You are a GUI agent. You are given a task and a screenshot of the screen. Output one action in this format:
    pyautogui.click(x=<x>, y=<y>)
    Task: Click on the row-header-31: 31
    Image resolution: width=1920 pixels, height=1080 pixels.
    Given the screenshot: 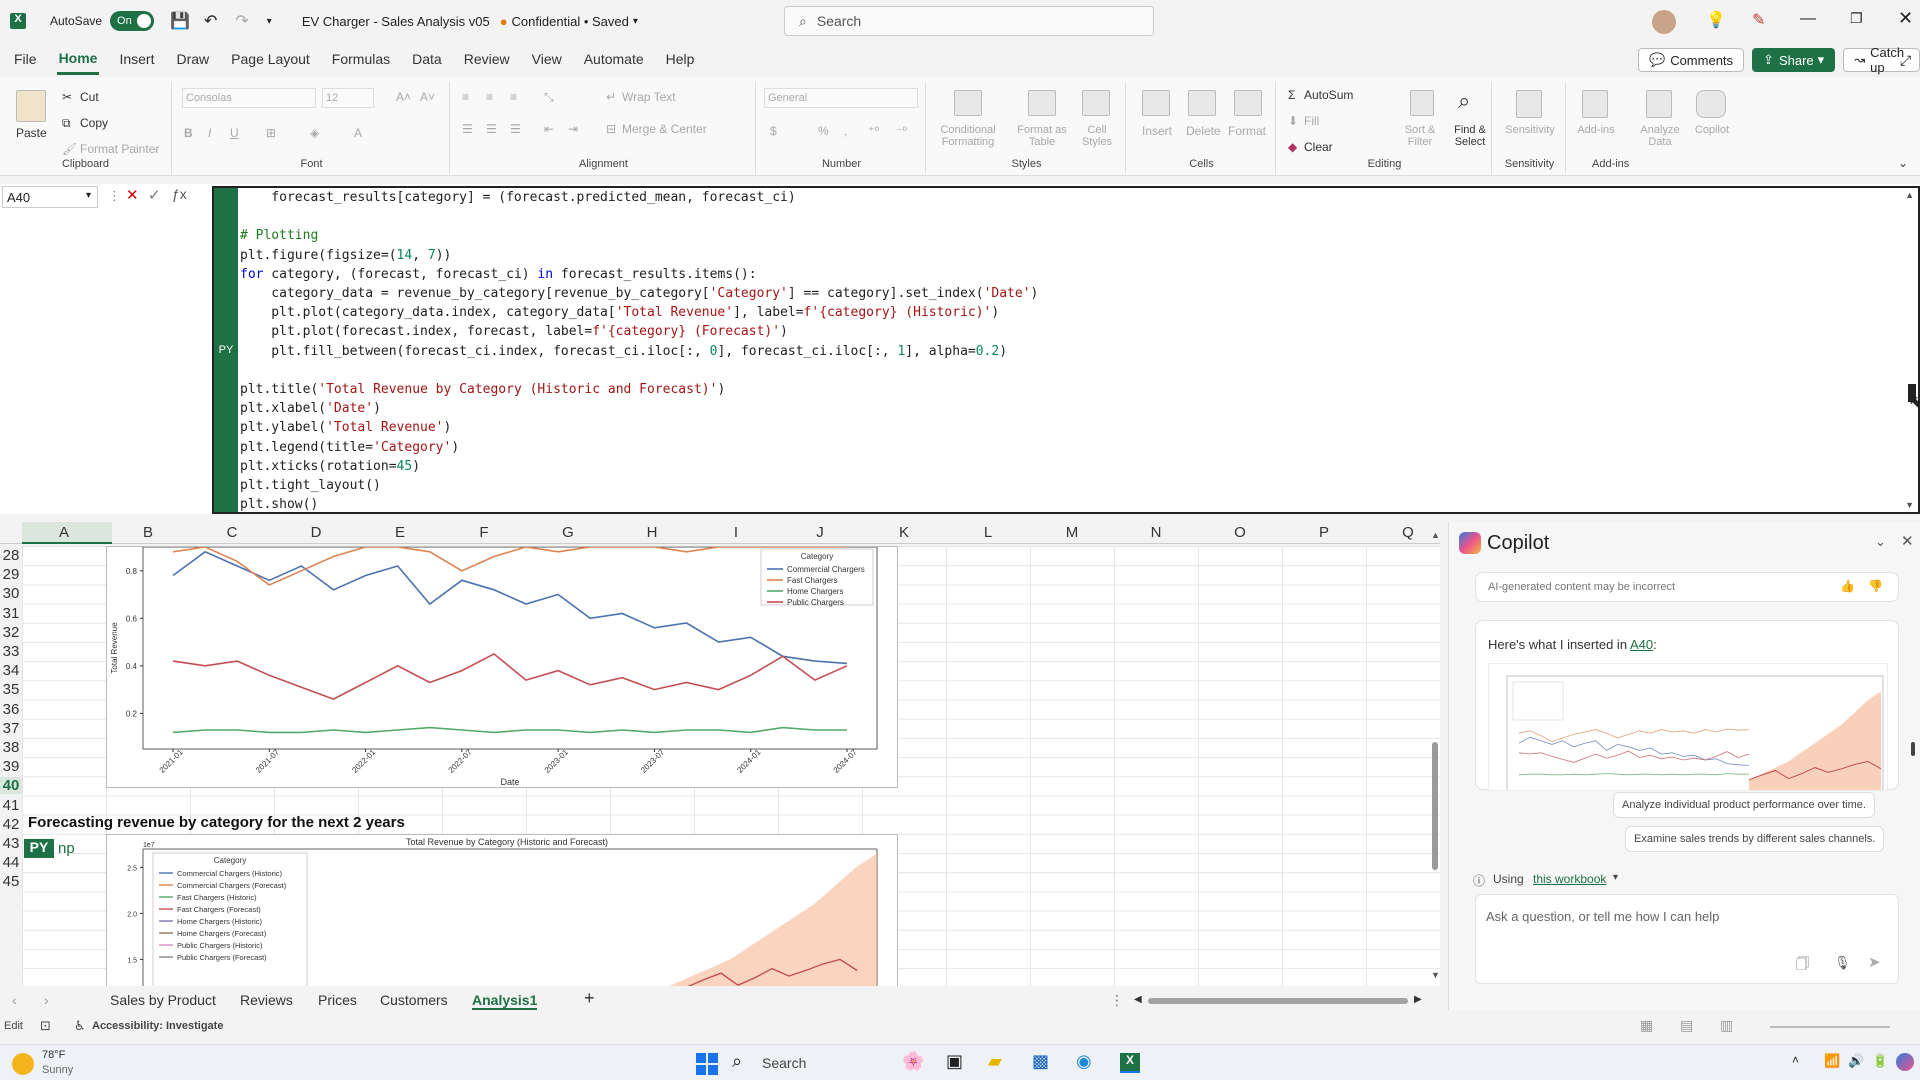 What is the action you would take?
    pyautogui.click(x=11, y=613)
    